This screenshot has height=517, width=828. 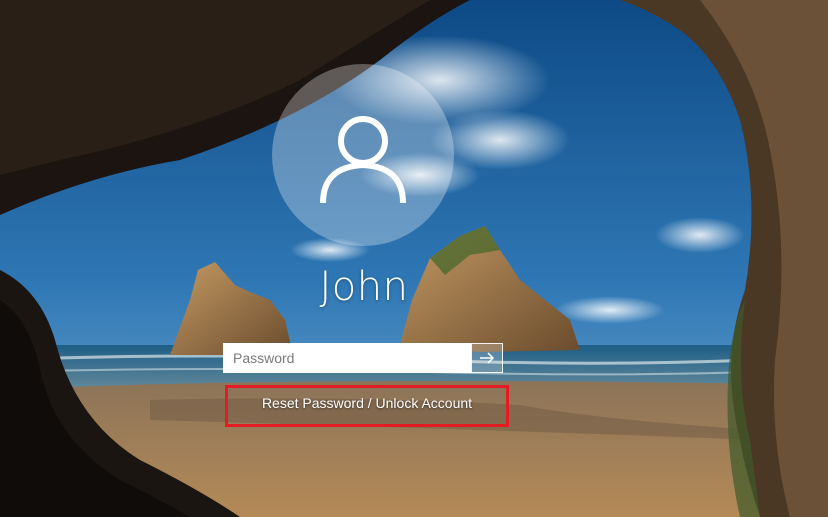 I want to click on password-row, so click(x=363, y=358).